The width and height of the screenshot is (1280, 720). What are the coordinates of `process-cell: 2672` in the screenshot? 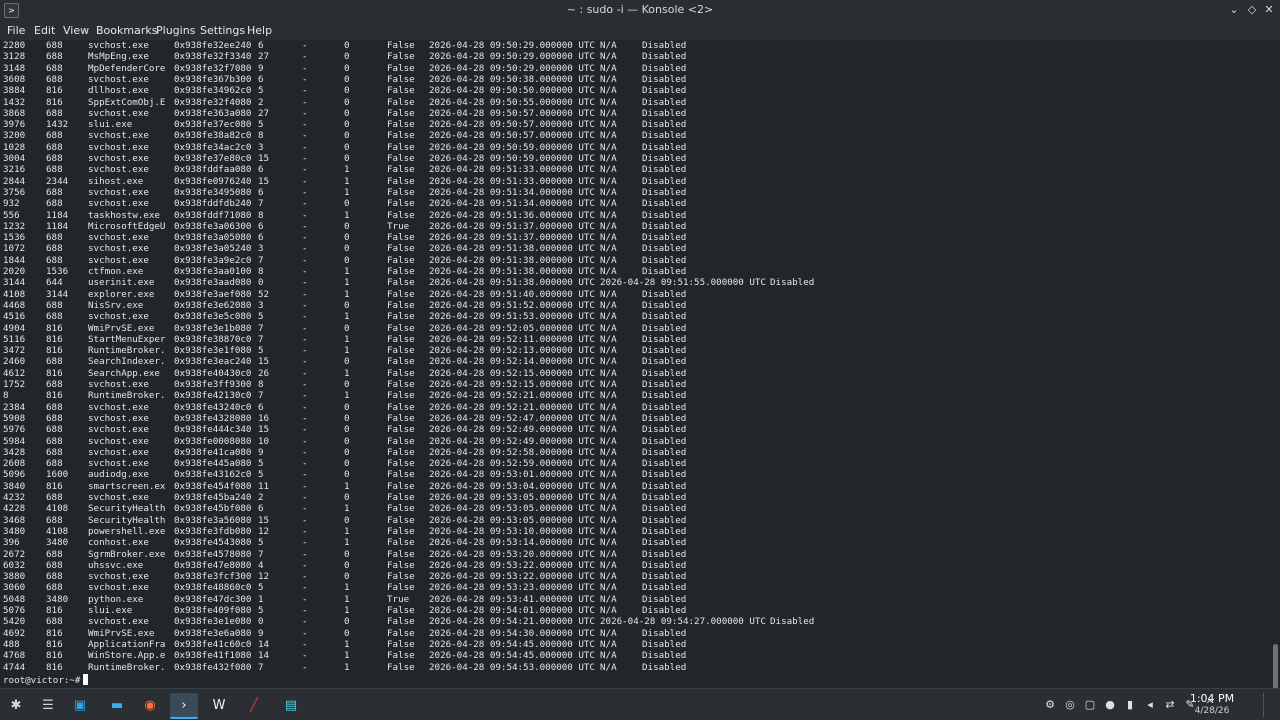 It's located at (14, 554).